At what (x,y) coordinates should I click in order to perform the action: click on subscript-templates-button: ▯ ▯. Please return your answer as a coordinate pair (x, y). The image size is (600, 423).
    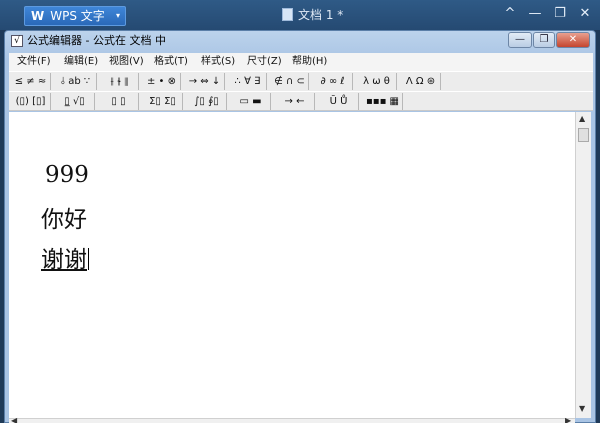
    Looking at the image, I should click on (119, 101).